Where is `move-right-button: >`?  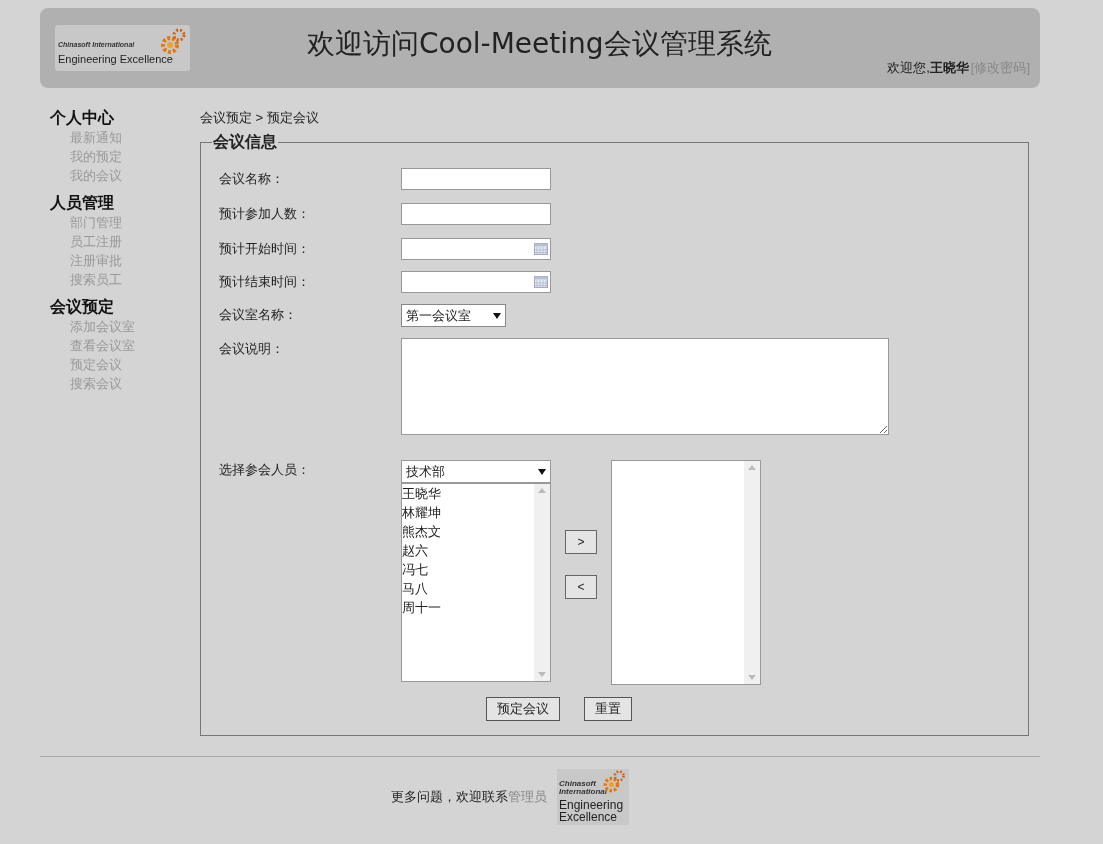 move-right-button: > is located at coordinates (581, 542).